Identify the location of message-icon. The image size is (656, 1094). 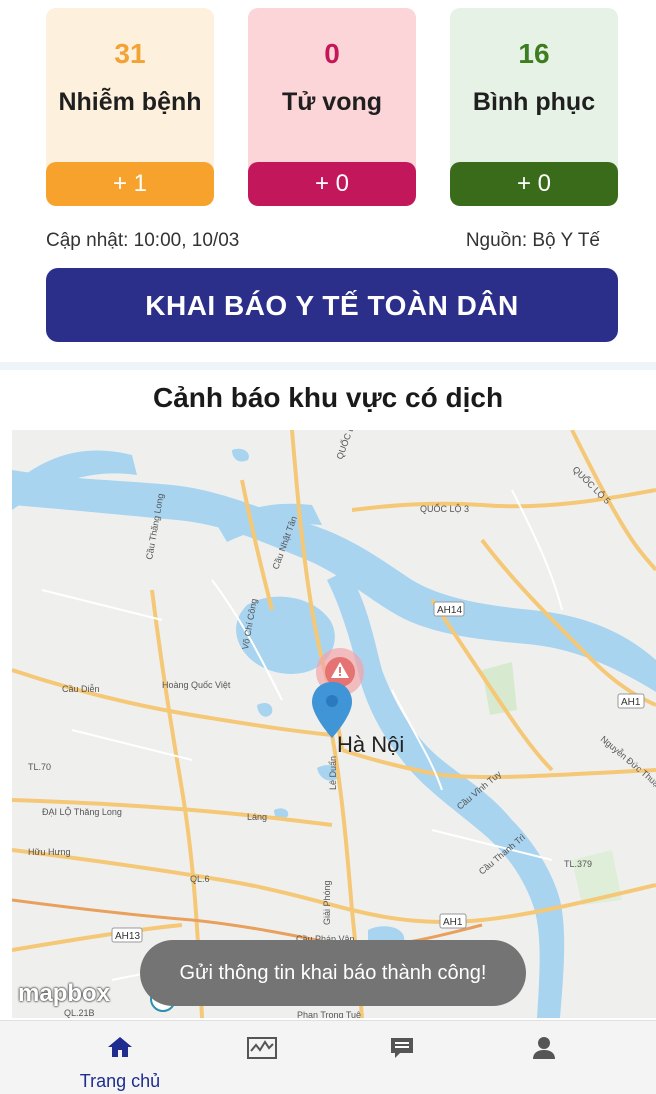
(402, 1048).